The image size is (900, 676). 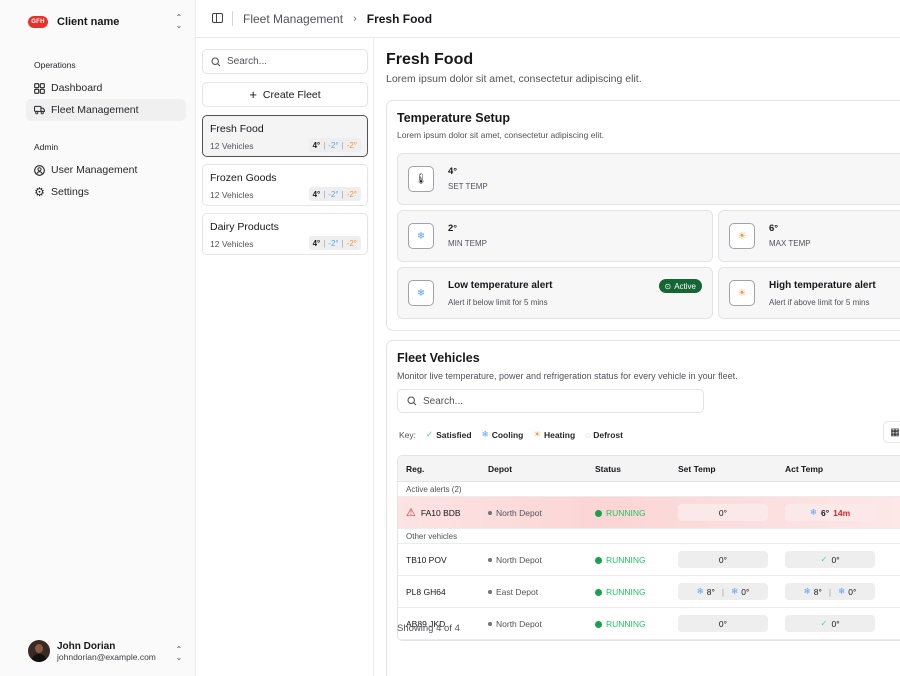 I want to click on low-alert-desc: Alert if below limit for 5 mins, so click(x=498, y=302).